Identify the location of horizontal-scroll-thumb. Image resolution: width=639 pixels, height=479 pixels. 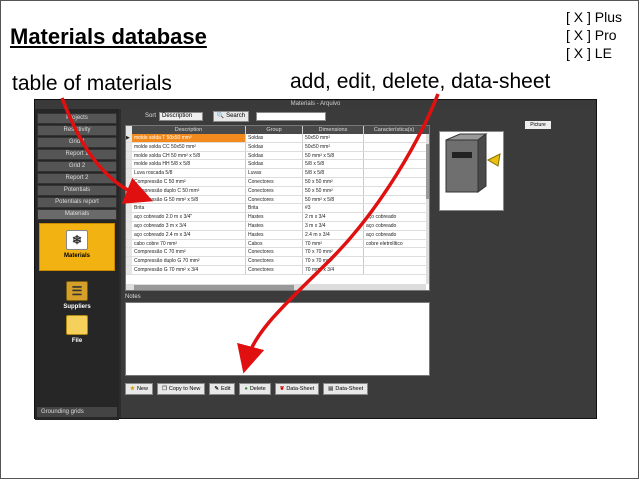
(214, 287).